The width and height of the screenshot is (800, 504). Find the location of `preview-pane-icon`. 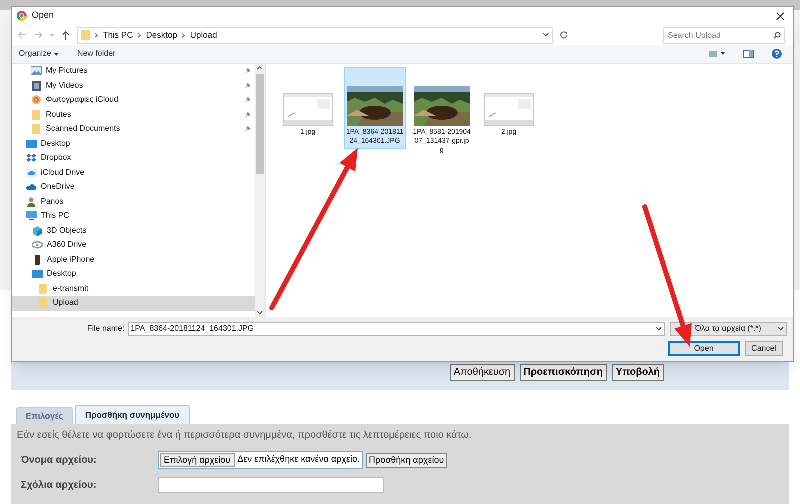

preview-pane-icon is located at coordinates (748, 54).